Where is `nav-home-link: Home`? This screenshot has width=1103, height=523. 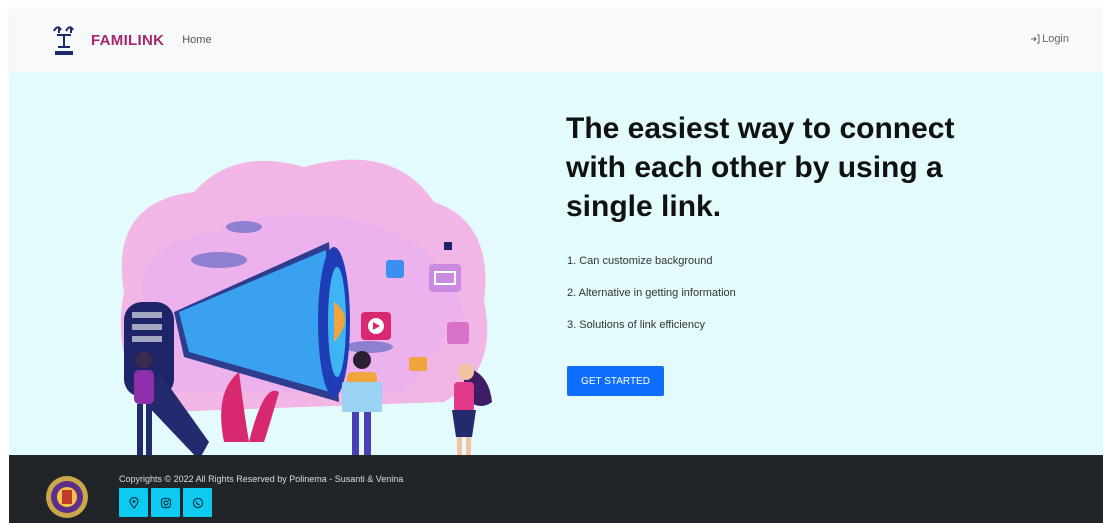 nav-home-link: Home is located at coordinates (196, 40).